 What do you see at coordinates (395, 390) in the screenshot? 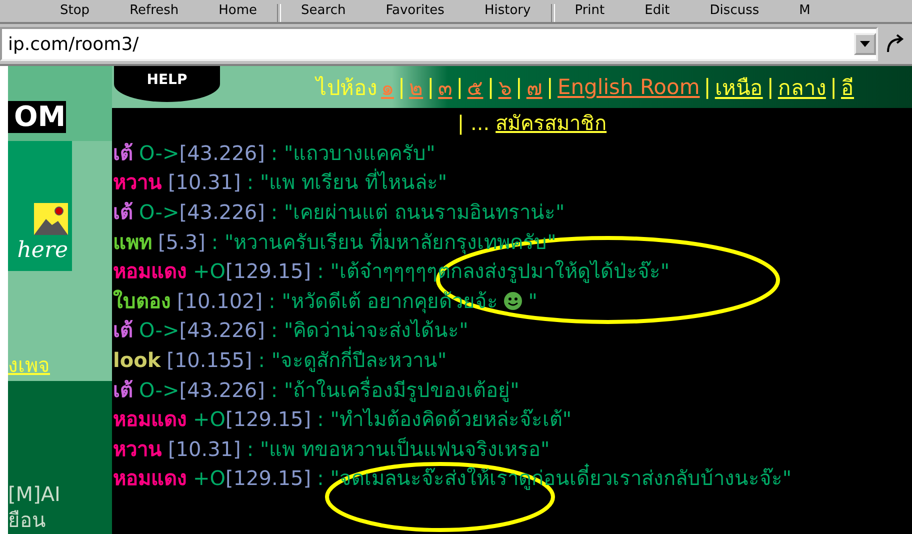
I see `message-text: : "ถ้าในเครื่องมีรูปของเต้อยู่"` at bounding box center [395, 390].